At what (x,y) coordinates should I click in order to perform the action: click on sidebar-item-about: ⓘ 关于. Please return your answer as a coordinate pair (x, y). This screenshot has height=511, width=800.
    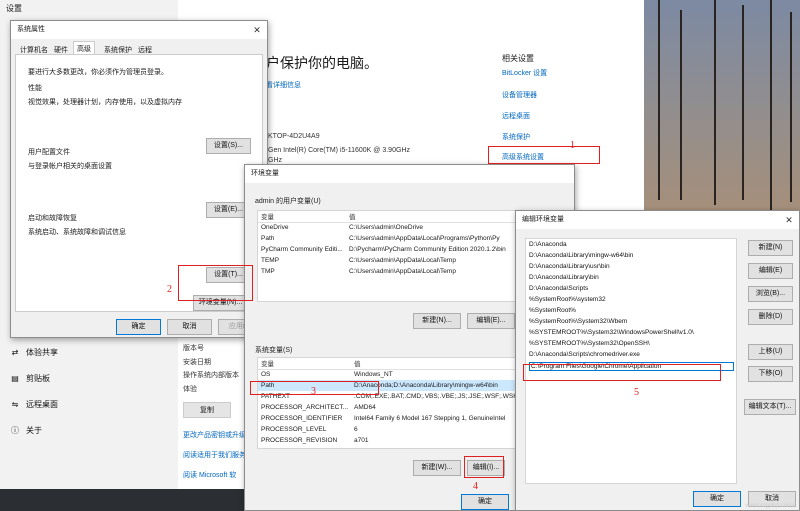
    Looking at the image, I should click on (26, 430).